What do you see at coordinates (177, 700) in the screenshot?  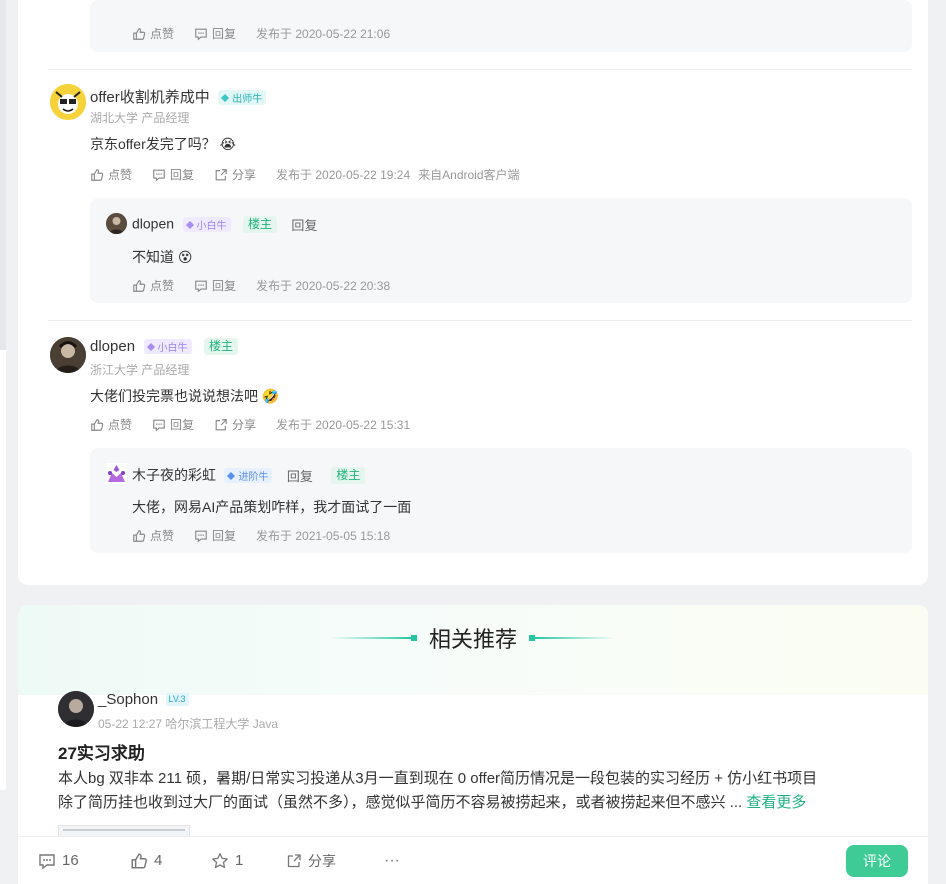 I see `level-badge: LV.3` at bounding box center [177, 700].